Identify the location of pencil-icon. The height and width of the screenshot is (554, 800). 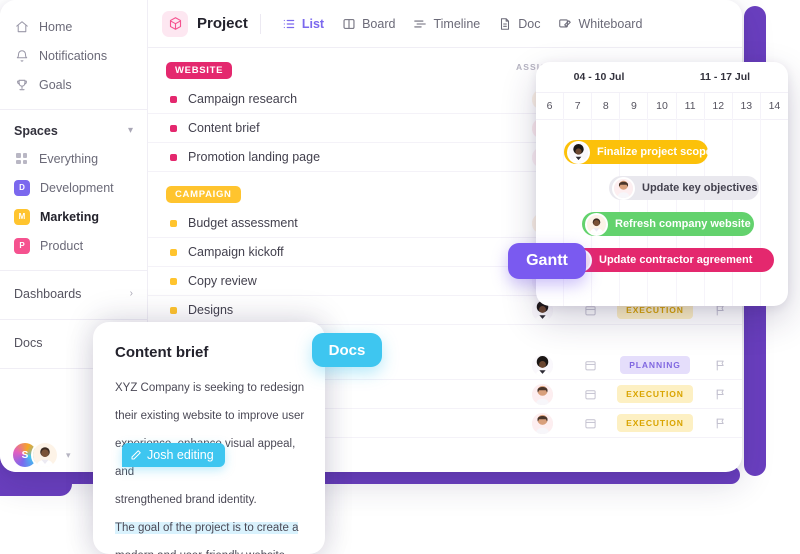
(136, 455).